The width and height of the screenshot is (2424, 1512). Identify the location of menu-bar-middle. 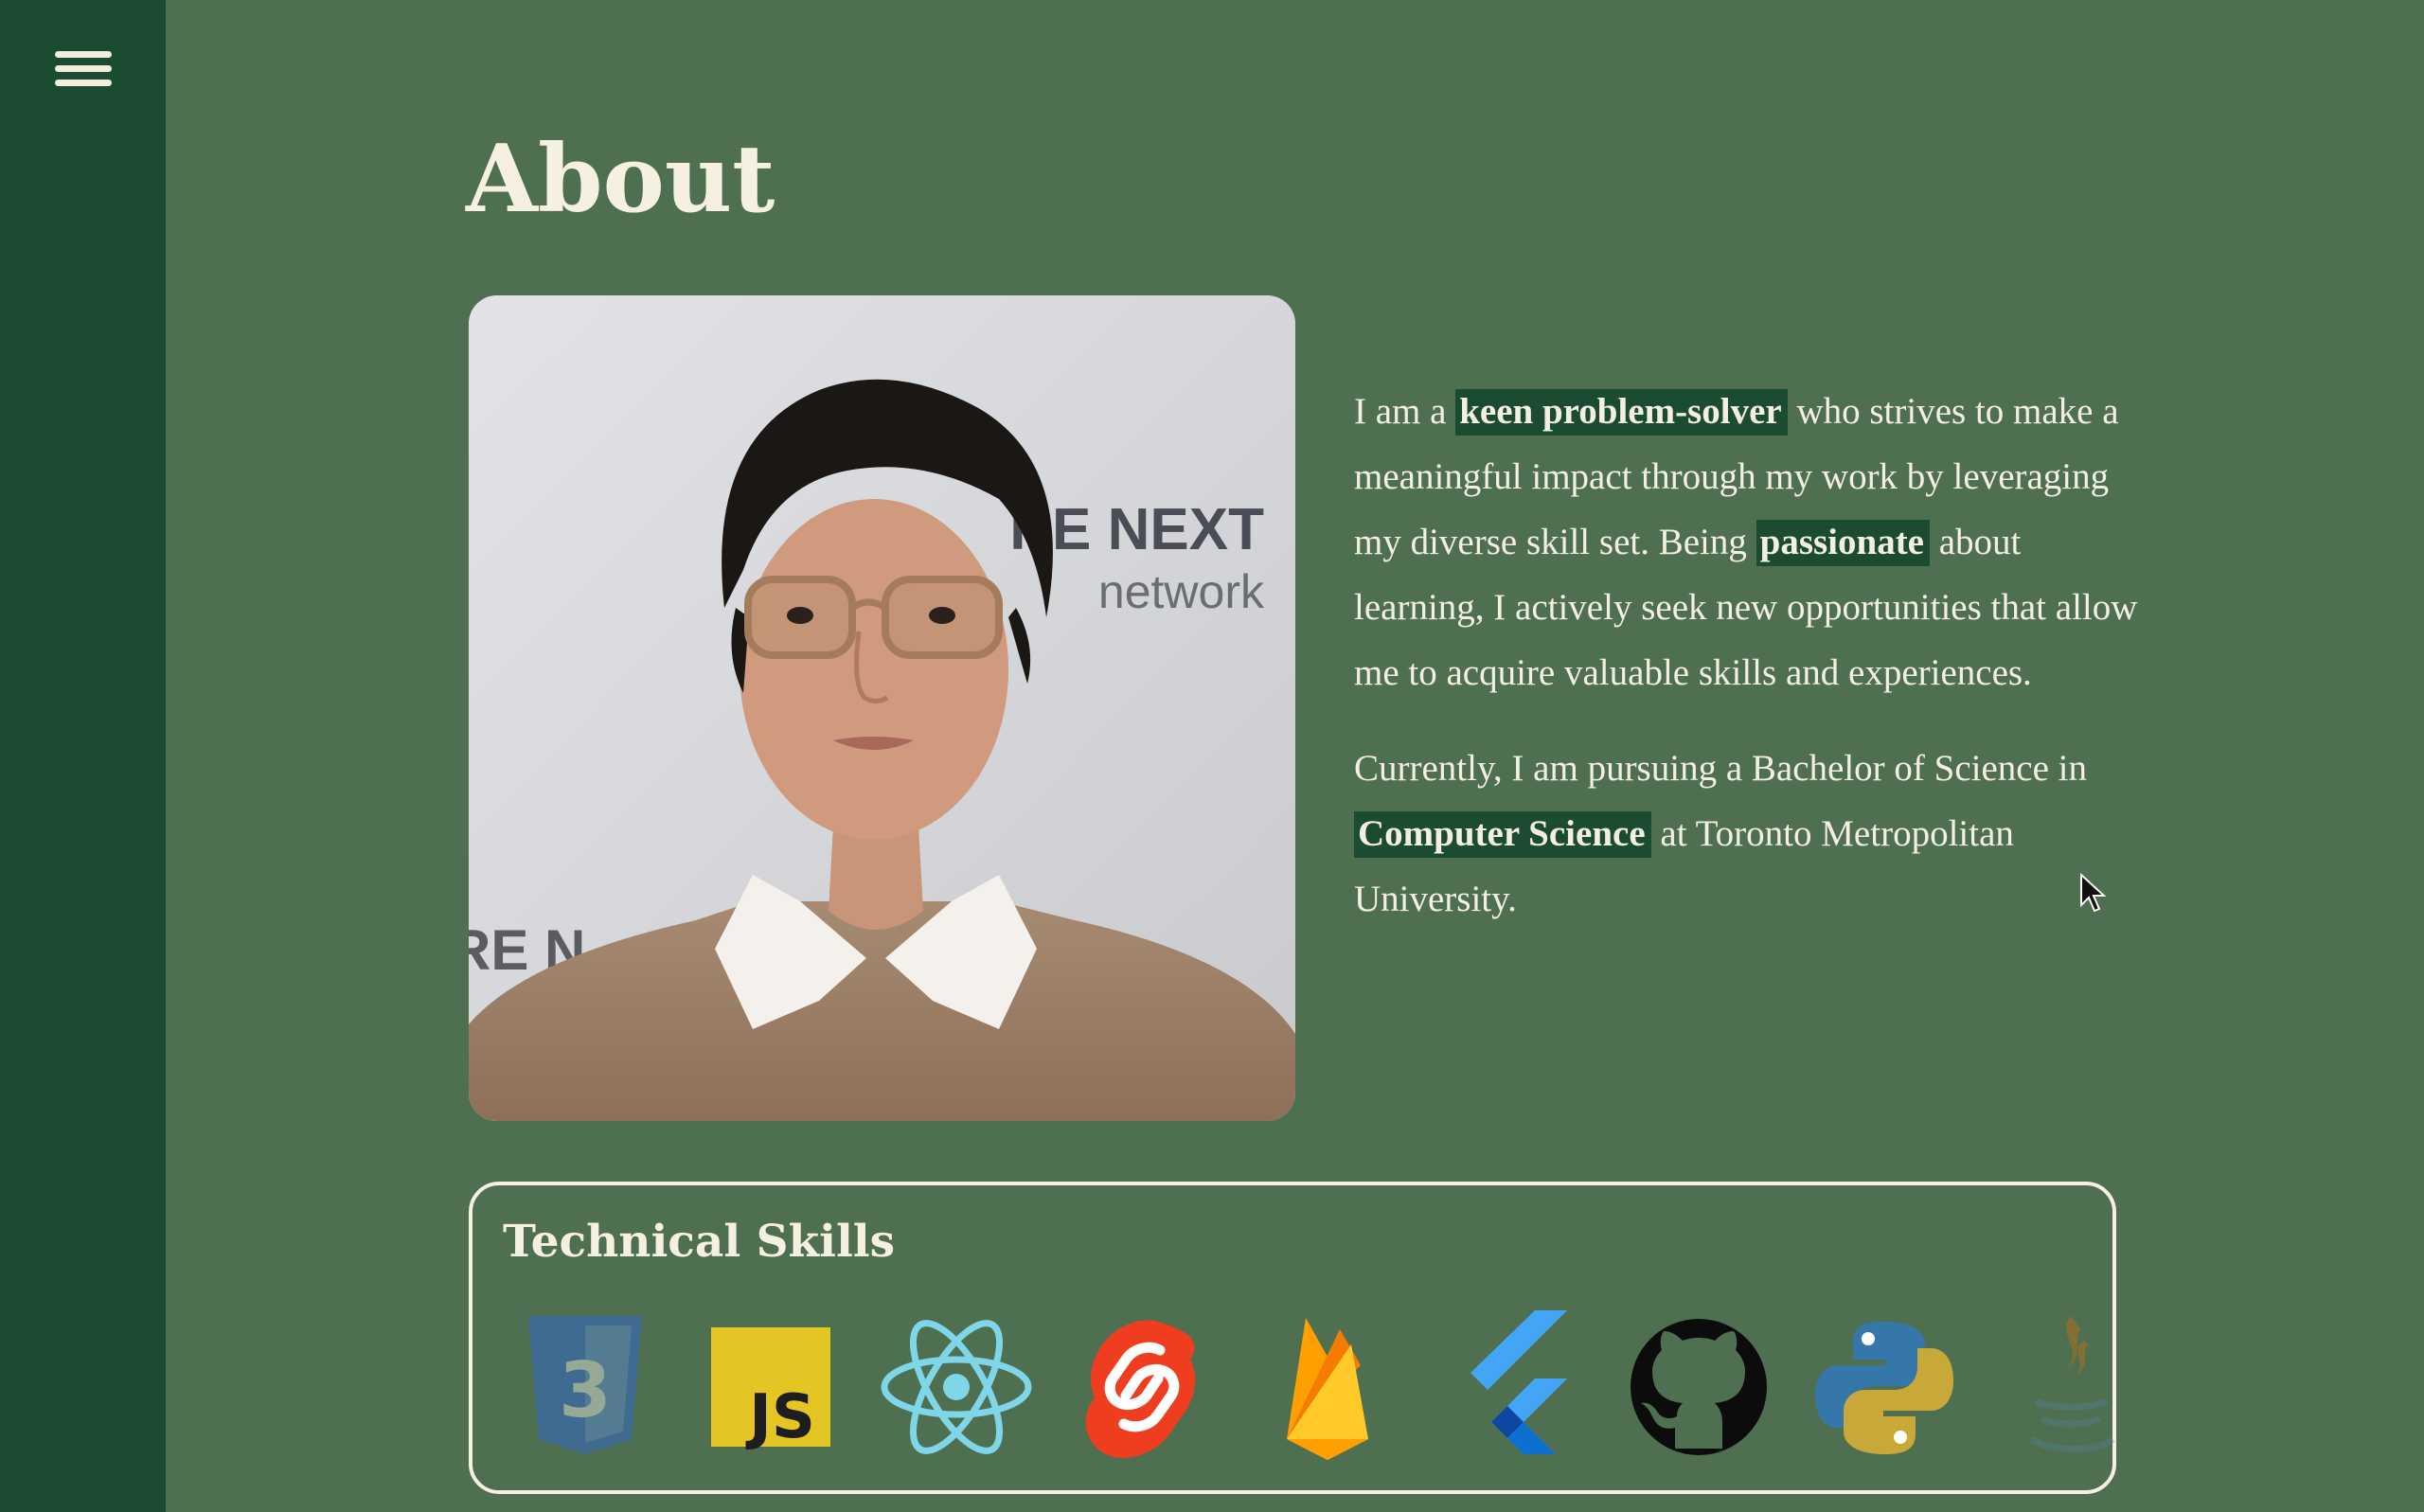
(83, 68).